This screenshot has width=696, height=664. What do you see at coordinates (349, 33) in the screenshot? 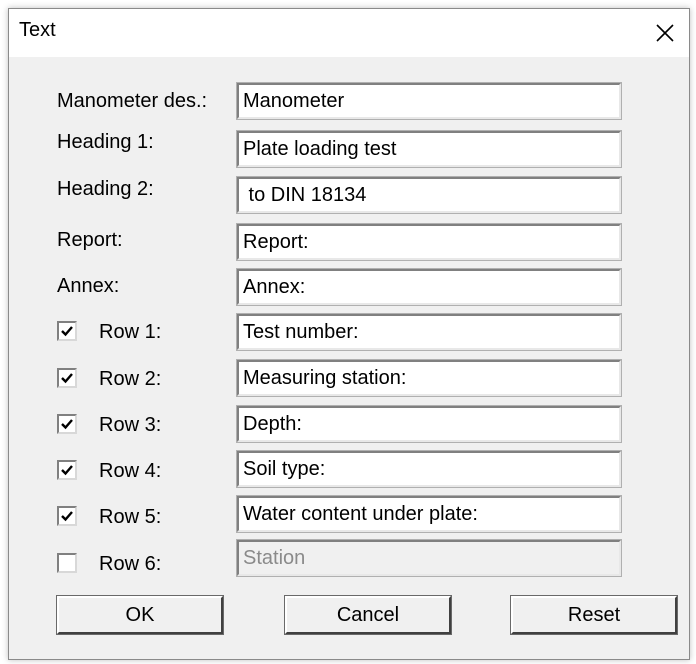
I see `title-bar: Text` at bounding box center [349, 33].